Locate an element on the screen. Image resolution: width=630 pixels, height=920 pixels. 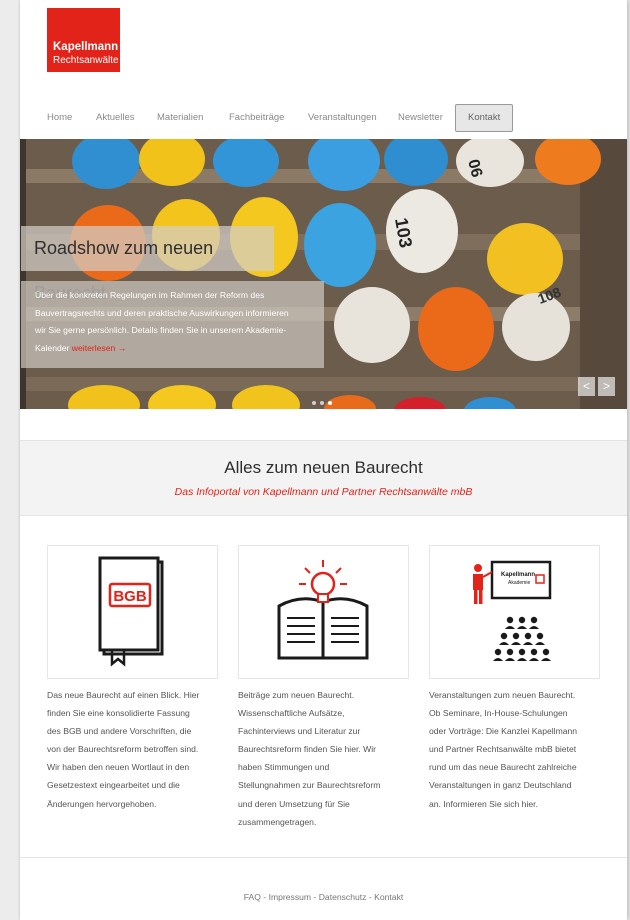
card-bgb: BGB is located at coordinates (132, 612).